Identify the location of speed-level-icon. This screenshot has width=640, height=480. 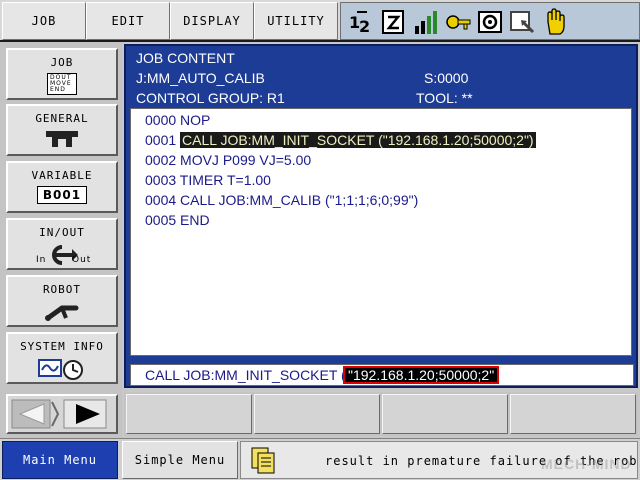
(426, 22).